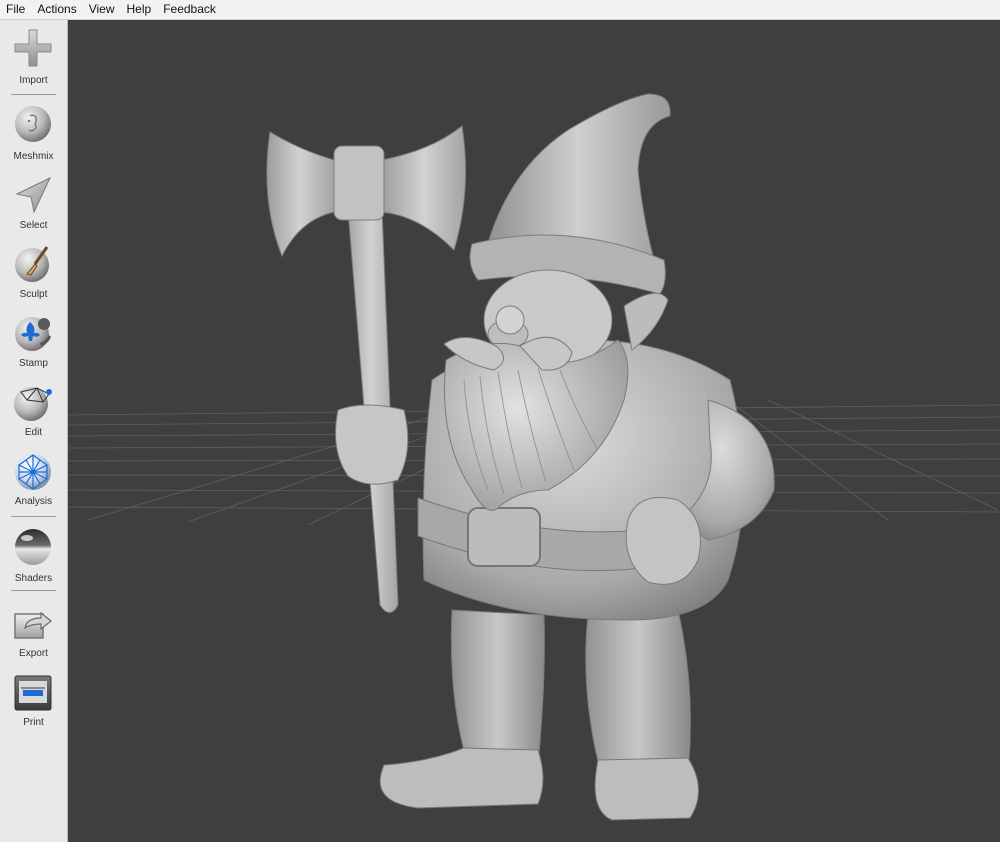 This screenshot has width=1000, height=842. I want to click on select-button: Select, so click(33, 206).